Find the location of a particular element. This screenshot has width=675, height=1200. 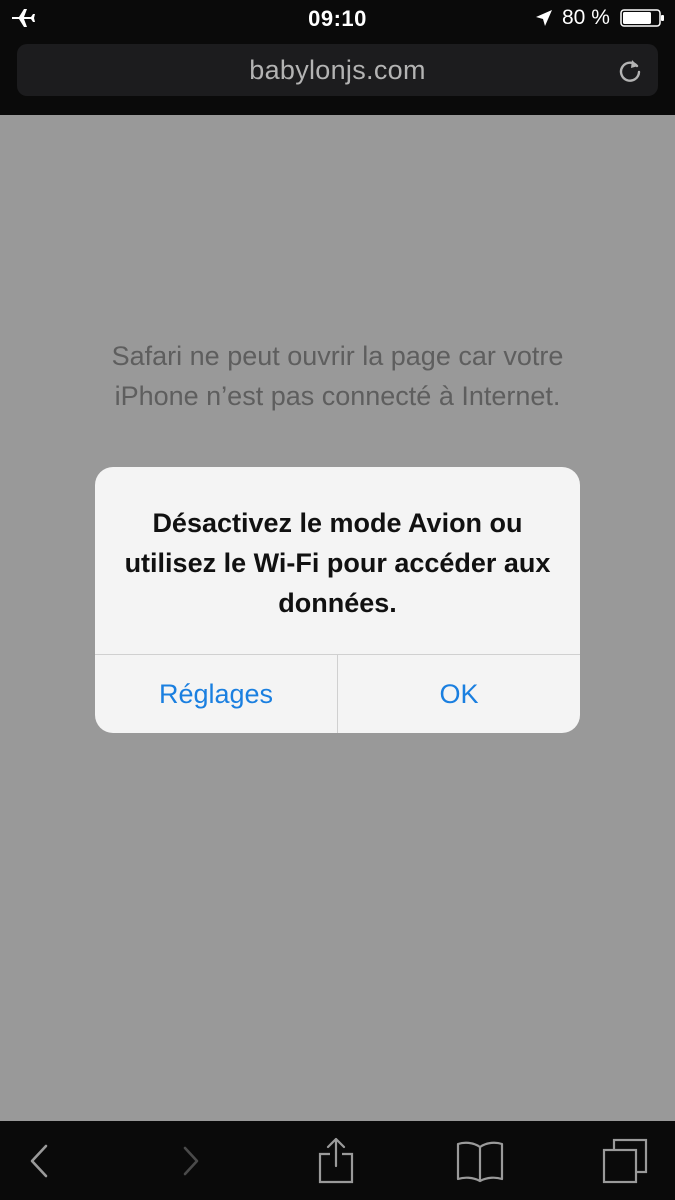

share-icon is located at coordinates (336, 1160).